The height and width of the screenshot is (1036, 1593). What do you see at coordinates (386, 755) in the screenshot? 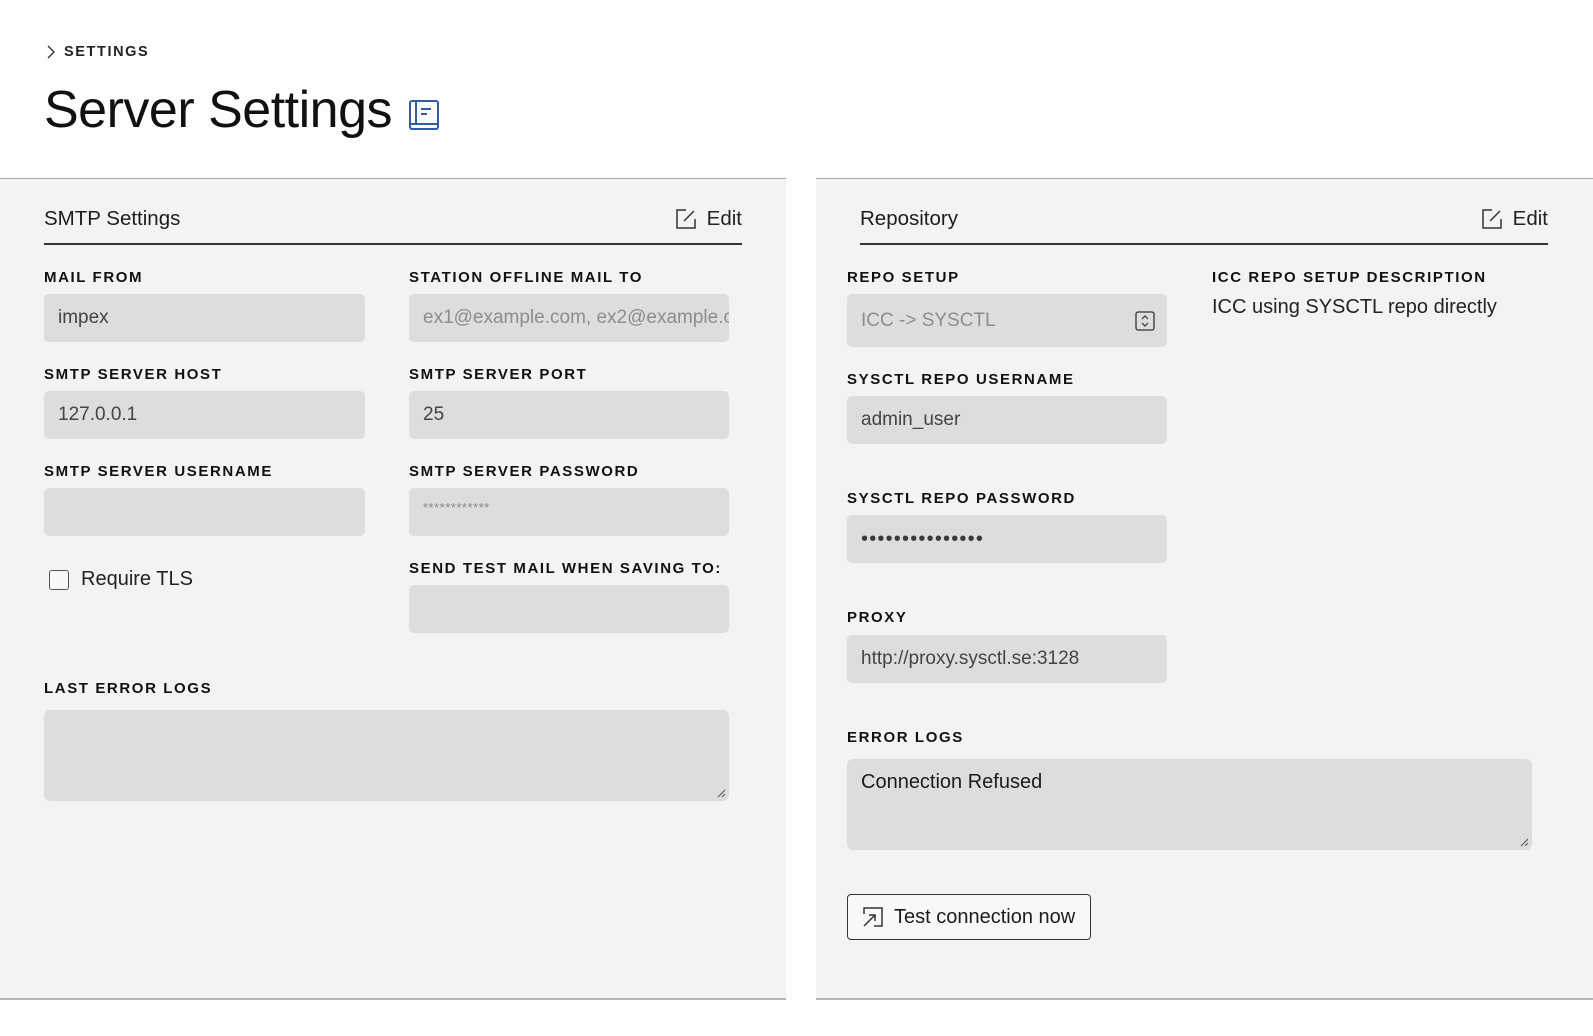
I see `last-error-logs-textarea` at bounding box center [386, 755].